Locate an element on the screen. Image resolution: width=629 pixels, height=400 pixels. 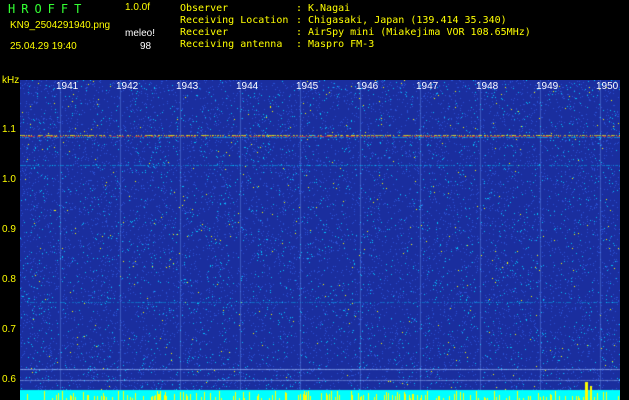
x-tick-label: 1944 is located at coordinates (247, 86).